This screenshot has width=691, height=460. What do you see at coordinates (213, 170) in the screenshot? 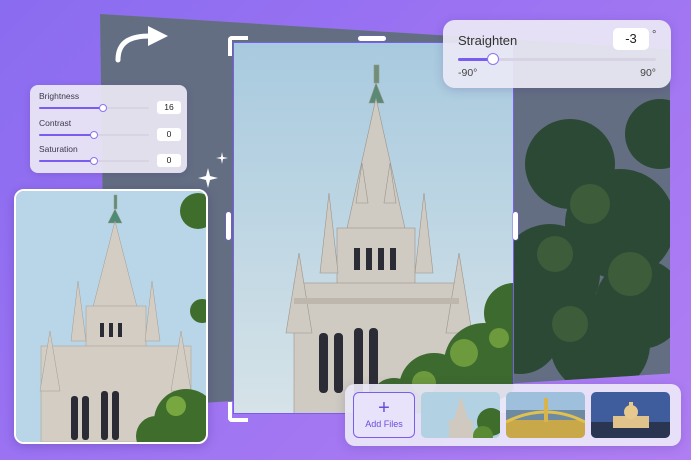
I see `sparkle-icon` at bounding box center [213, 170].